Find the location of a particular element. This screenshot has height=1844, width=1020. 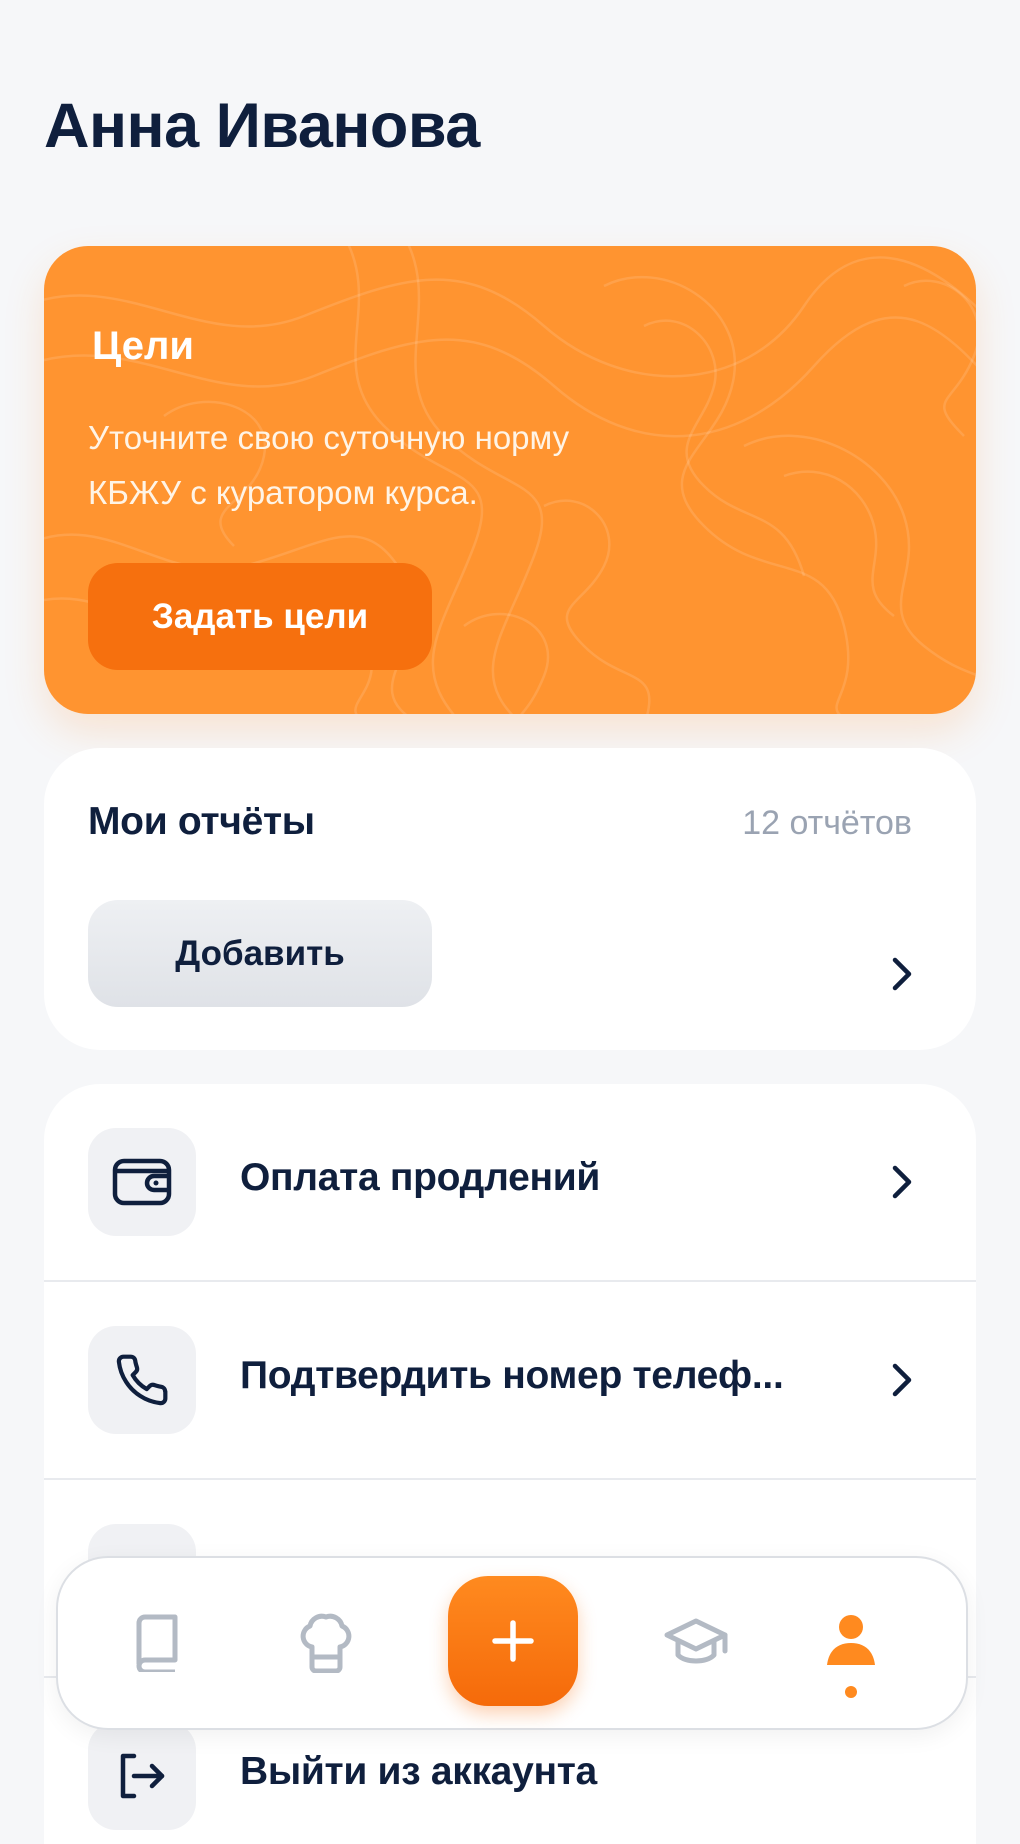

tab-courses is located at coordinates (696, 1643).